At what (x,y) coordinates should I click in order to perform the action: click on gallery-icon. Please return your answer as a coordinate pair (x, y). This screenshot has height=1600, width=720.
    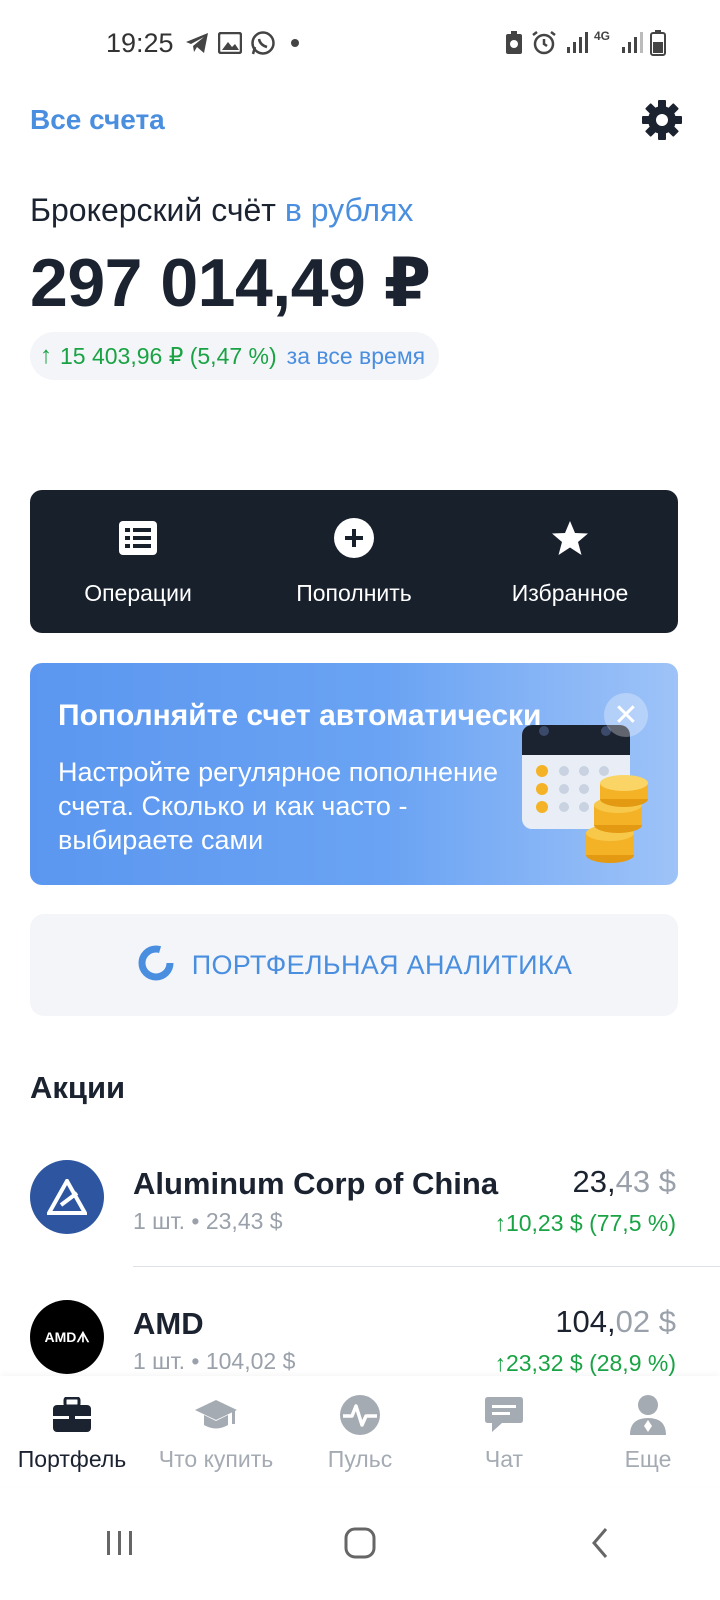
    Looking at the image, I should click on (230, 43).